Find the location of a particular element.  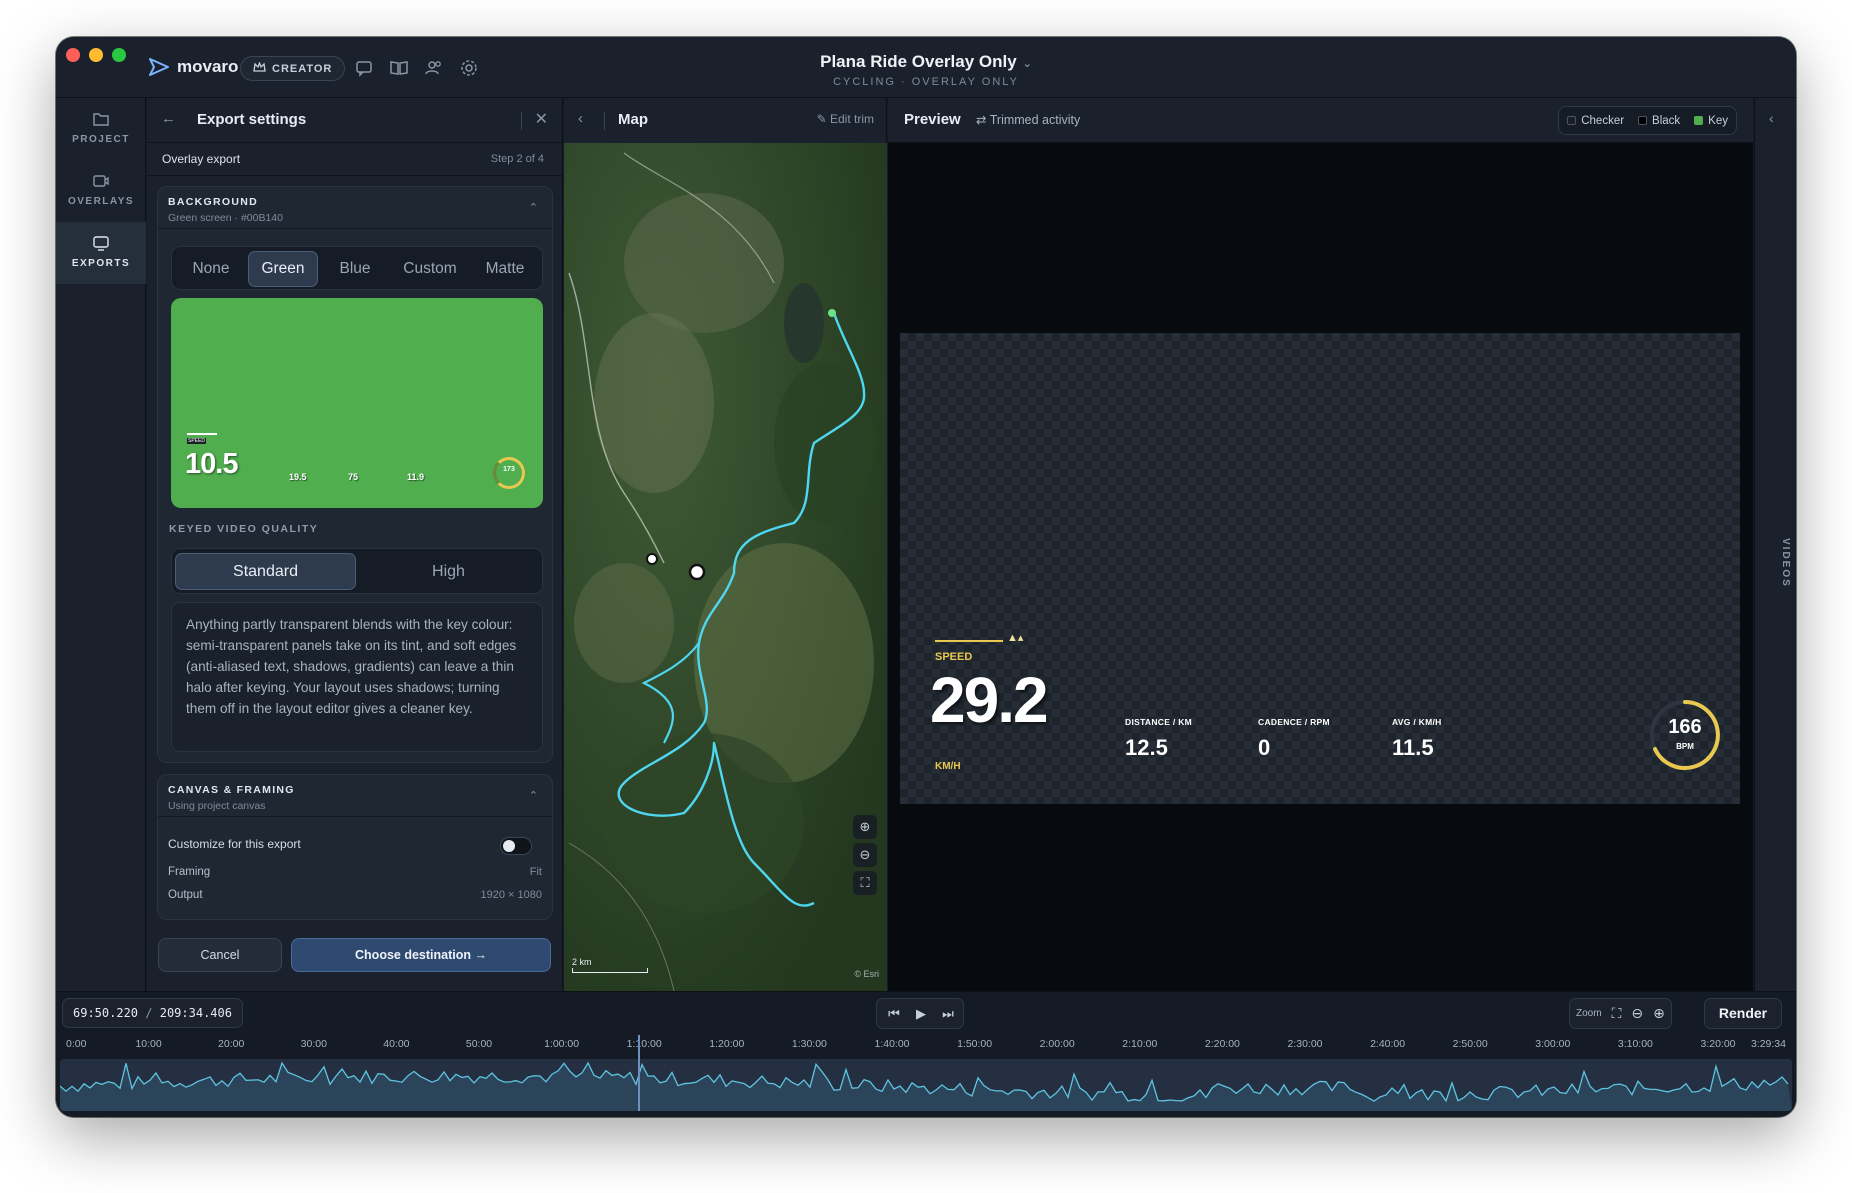

framing-value: Fit is located at coordinates (535, 872).